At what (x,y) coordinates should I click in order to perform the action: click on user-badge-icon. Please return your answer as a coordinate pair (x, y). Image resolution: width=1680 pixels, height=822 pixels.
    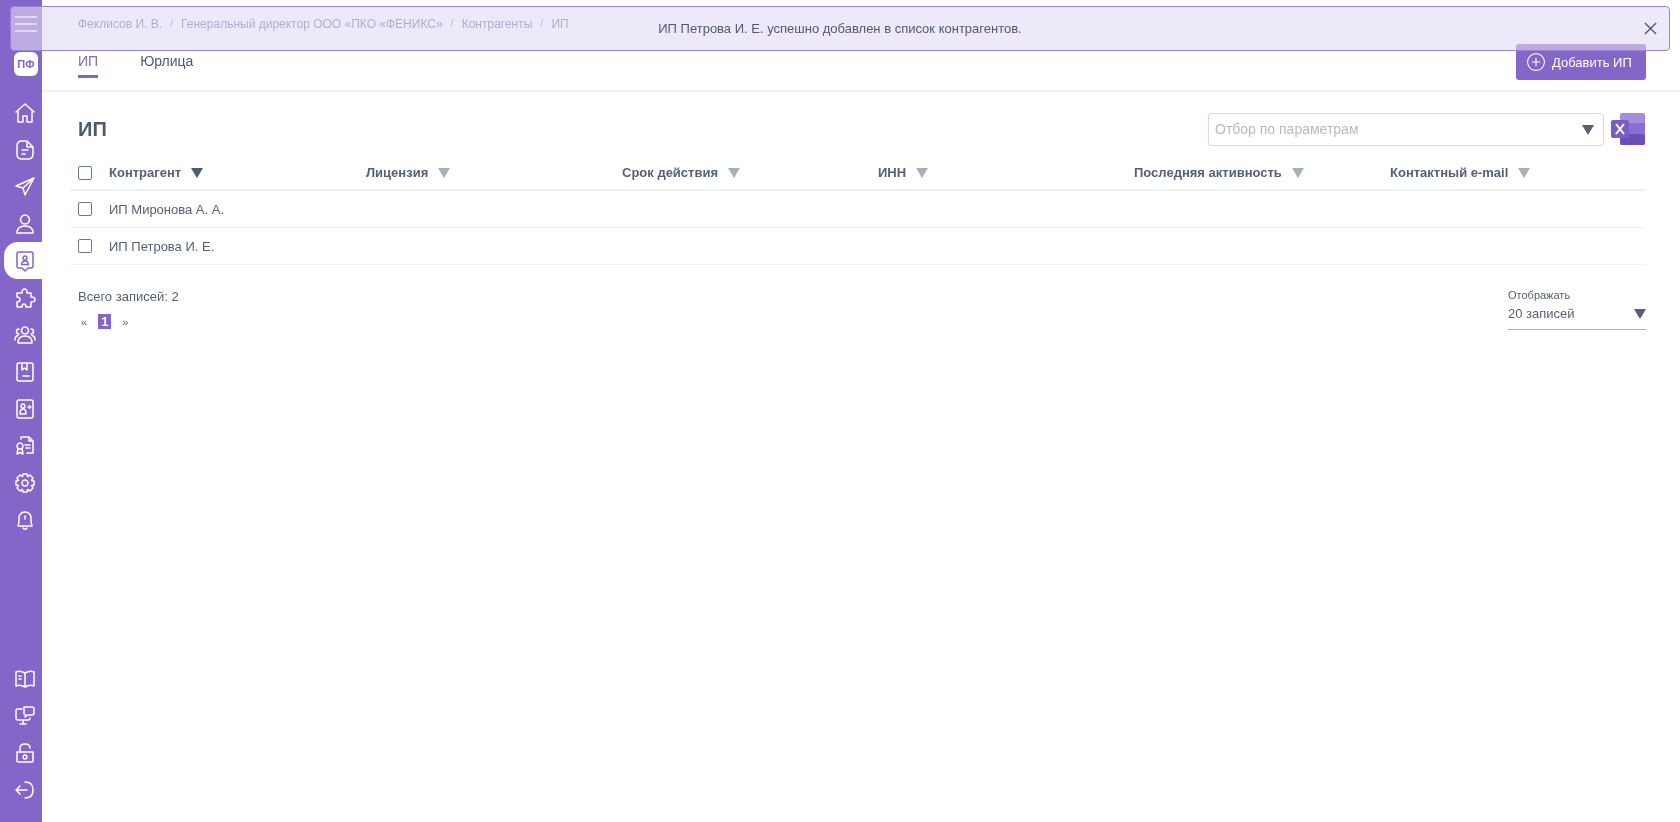
    Looking at the image, I should click on (25, 260).